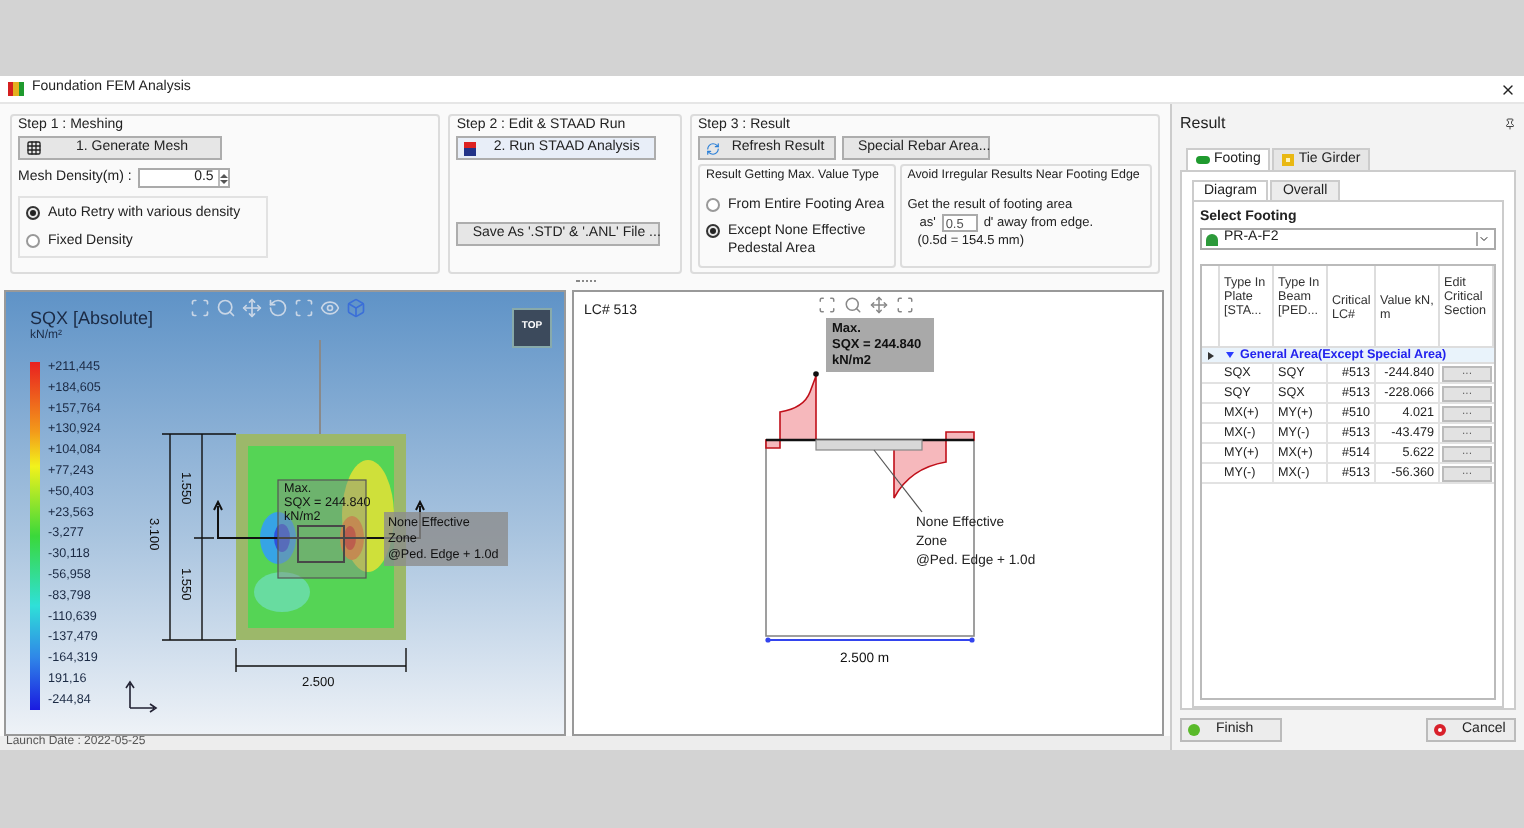  What do you see at coordinates (92, 318) in the screenshot?
I see `plot-title: SQX [Absolute]` at bounding box center [92, 318].